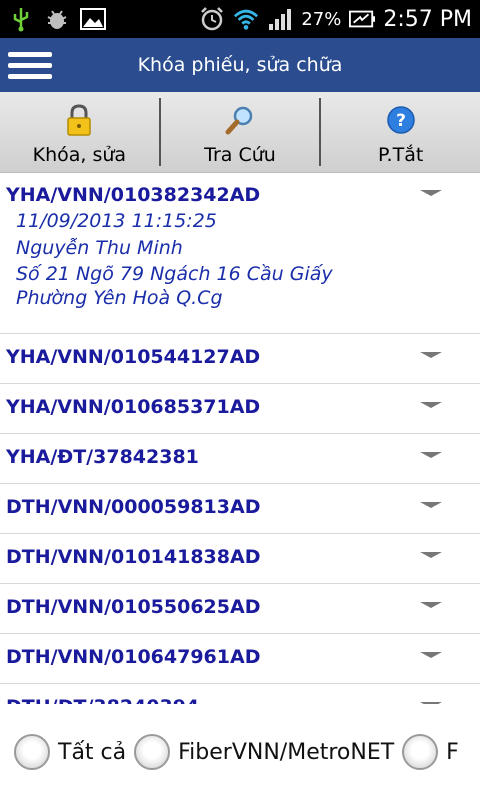 The width and height of the screenshot is (480, 800). Describe the element at coordinates (79, 155) in the screenshot. I see `lock-repair-label: Khóa, sửa` at that location.